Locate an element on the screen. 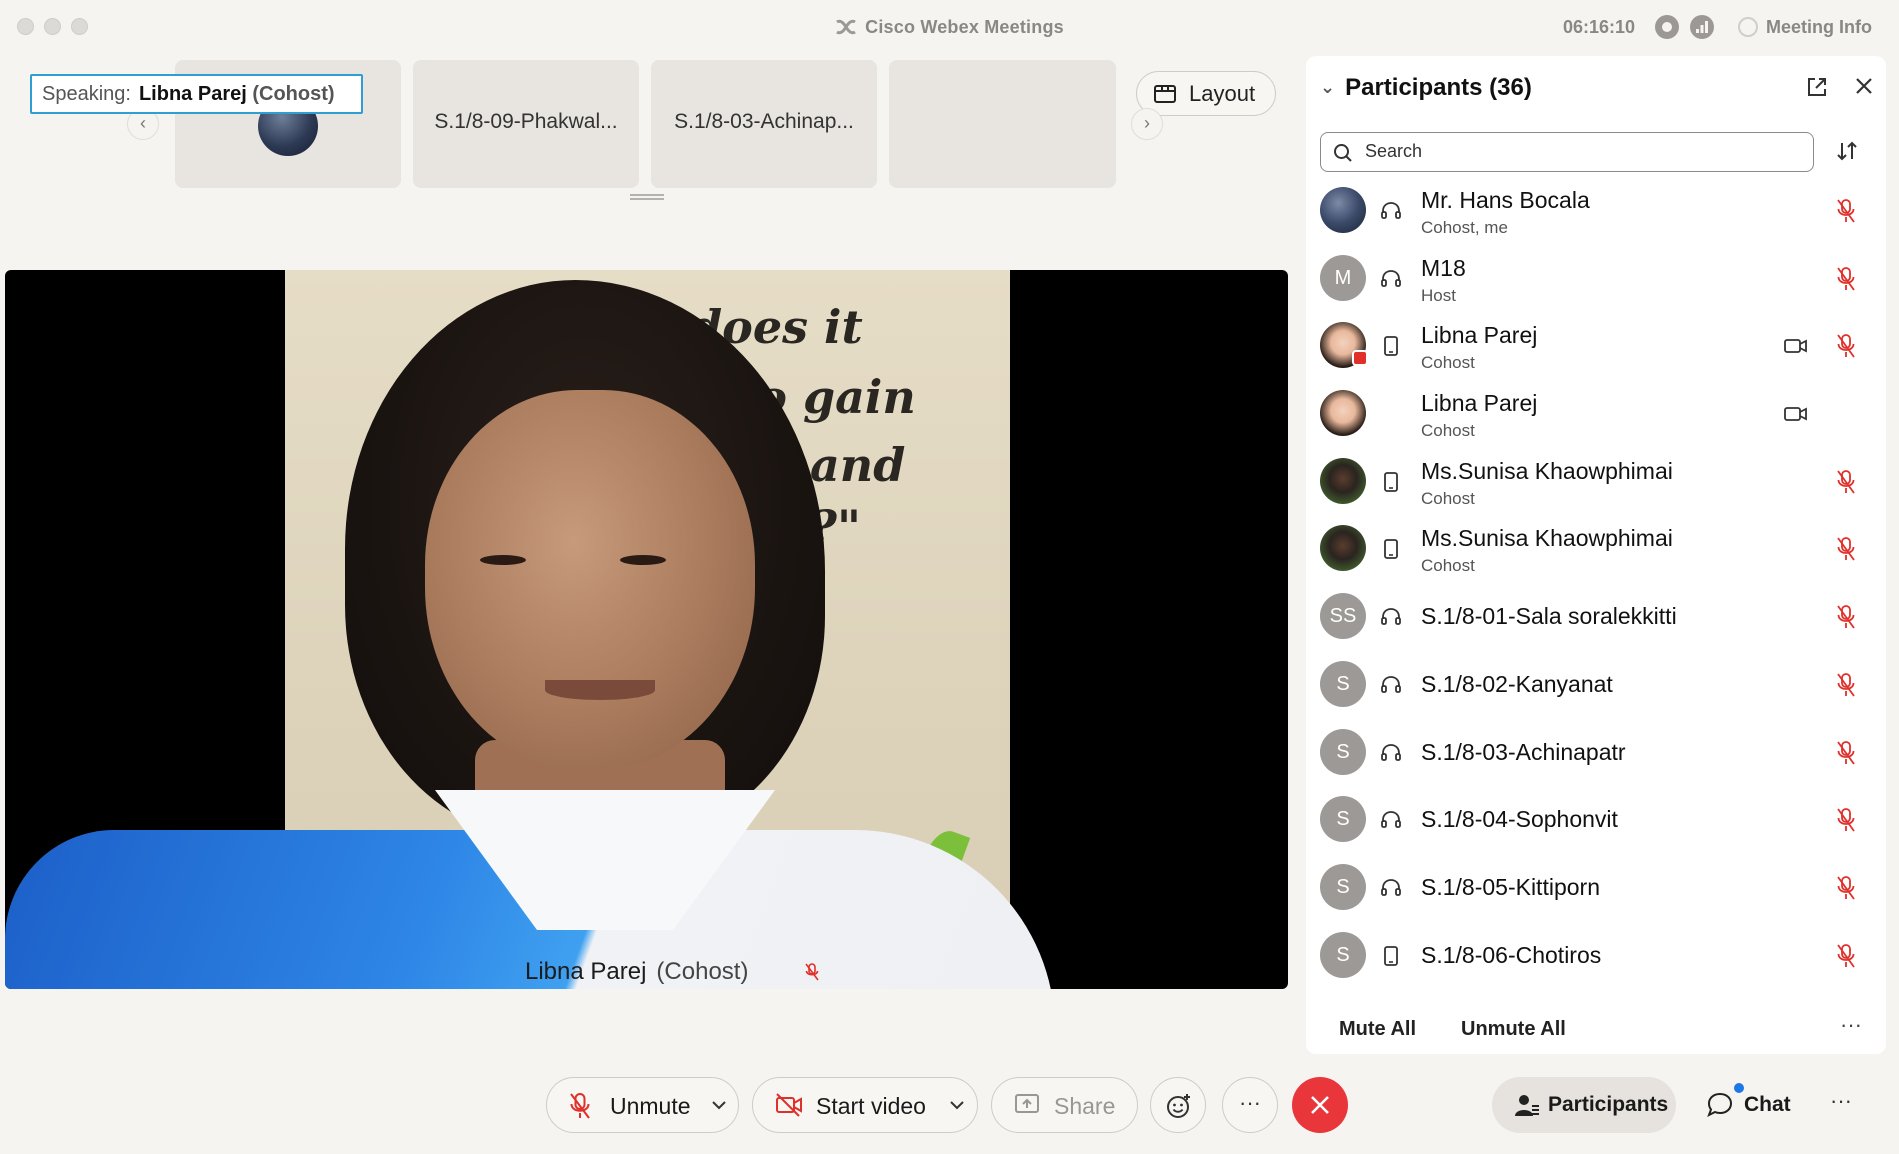  video-off-icon is located at coordinates (789, 1105).